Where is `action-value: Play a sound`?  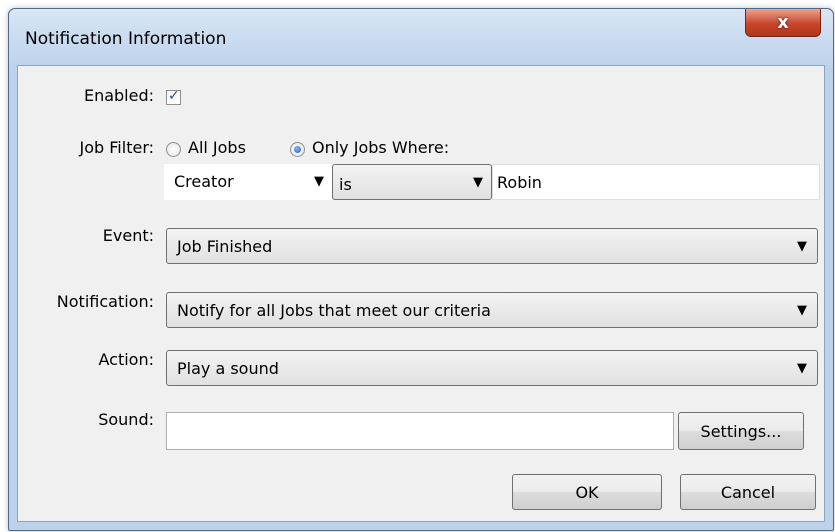
action-value: Play a sound is located at coordinates (228, 368).